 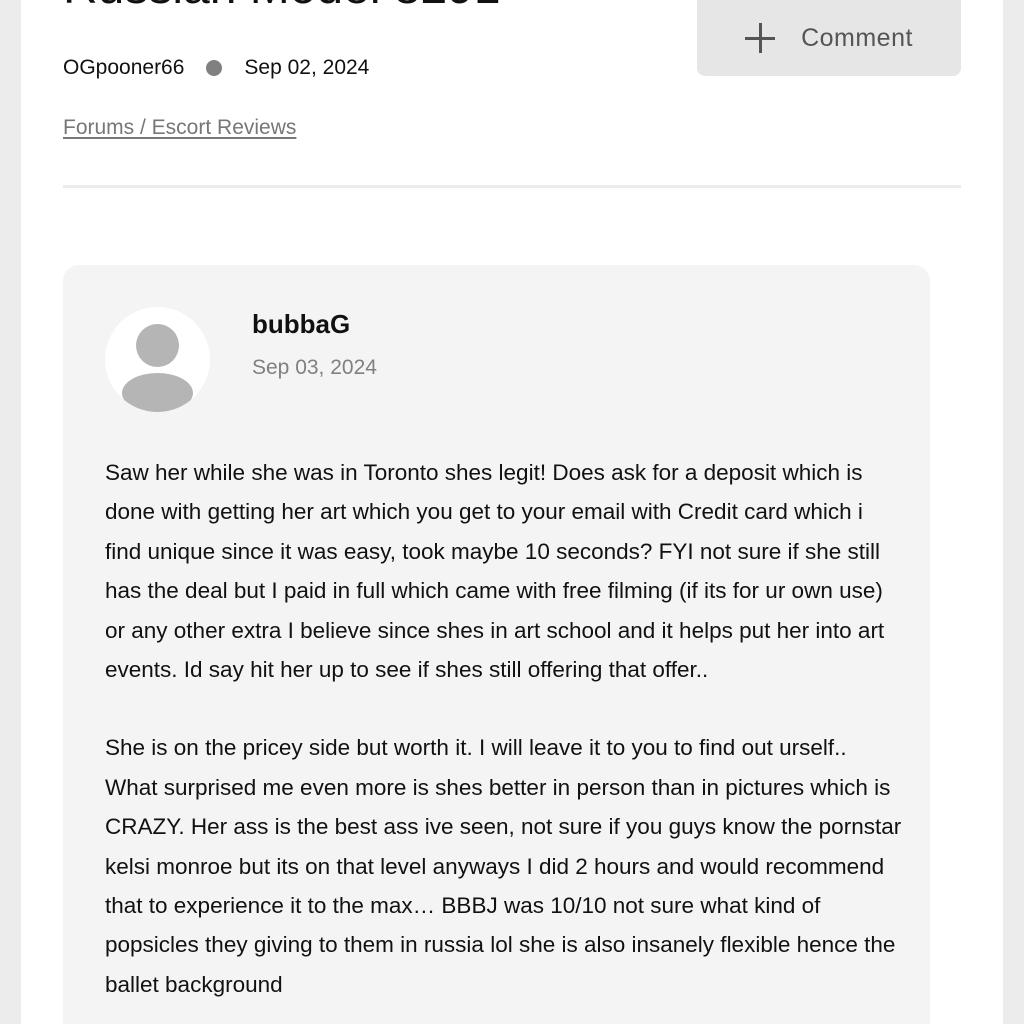 I want to click on thread-title: Russian Model 8291, so click(x=282, y=7).